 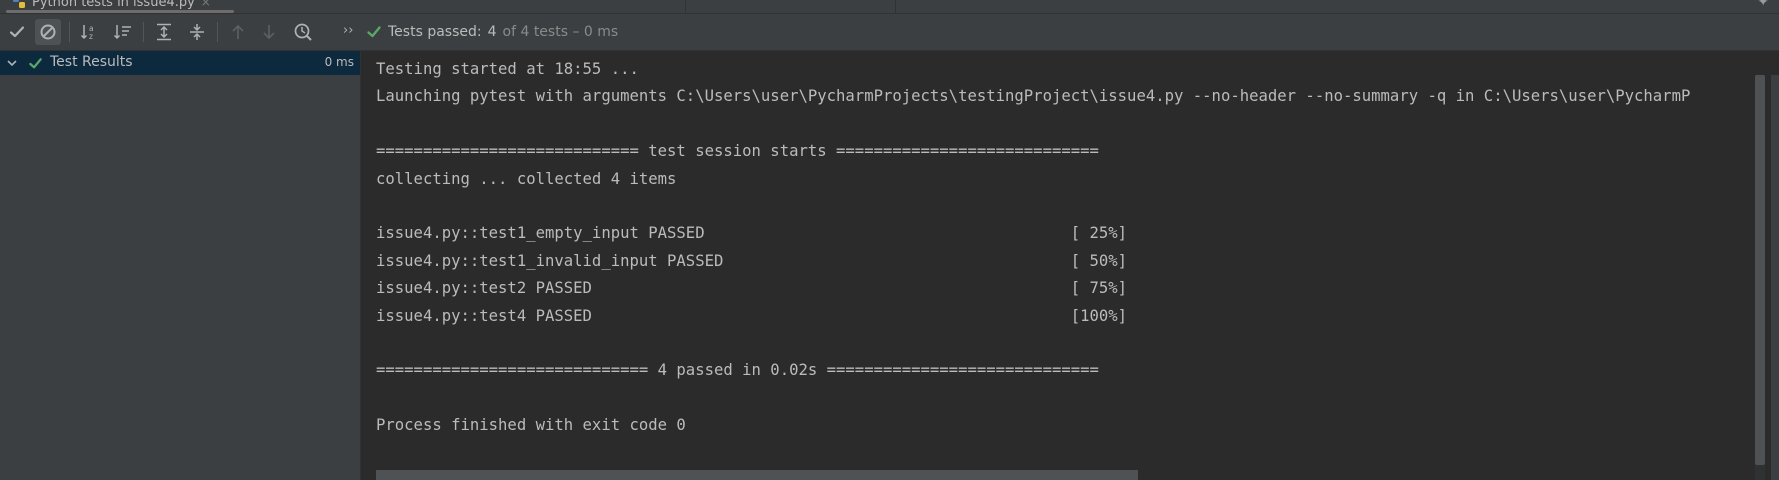 I want to click on run-tab-close-icon: ×, so click(x=206, y=4).